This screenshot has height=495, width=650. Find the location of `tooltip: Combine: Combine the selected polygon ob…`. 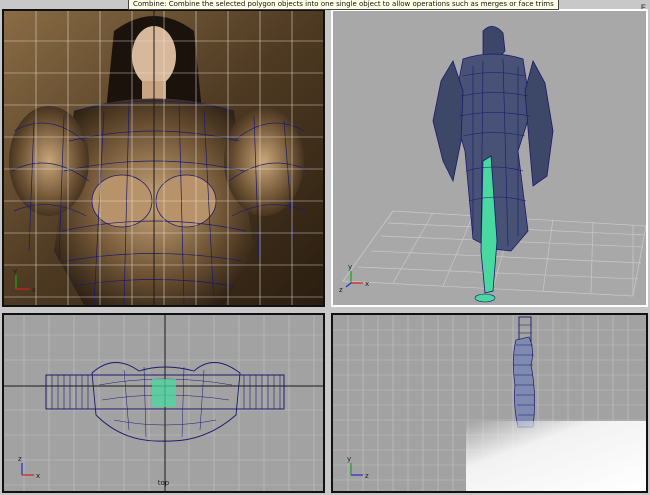

tooltip: Combine: Combine the selected polygon ob… is located at coordinates (343, 5).